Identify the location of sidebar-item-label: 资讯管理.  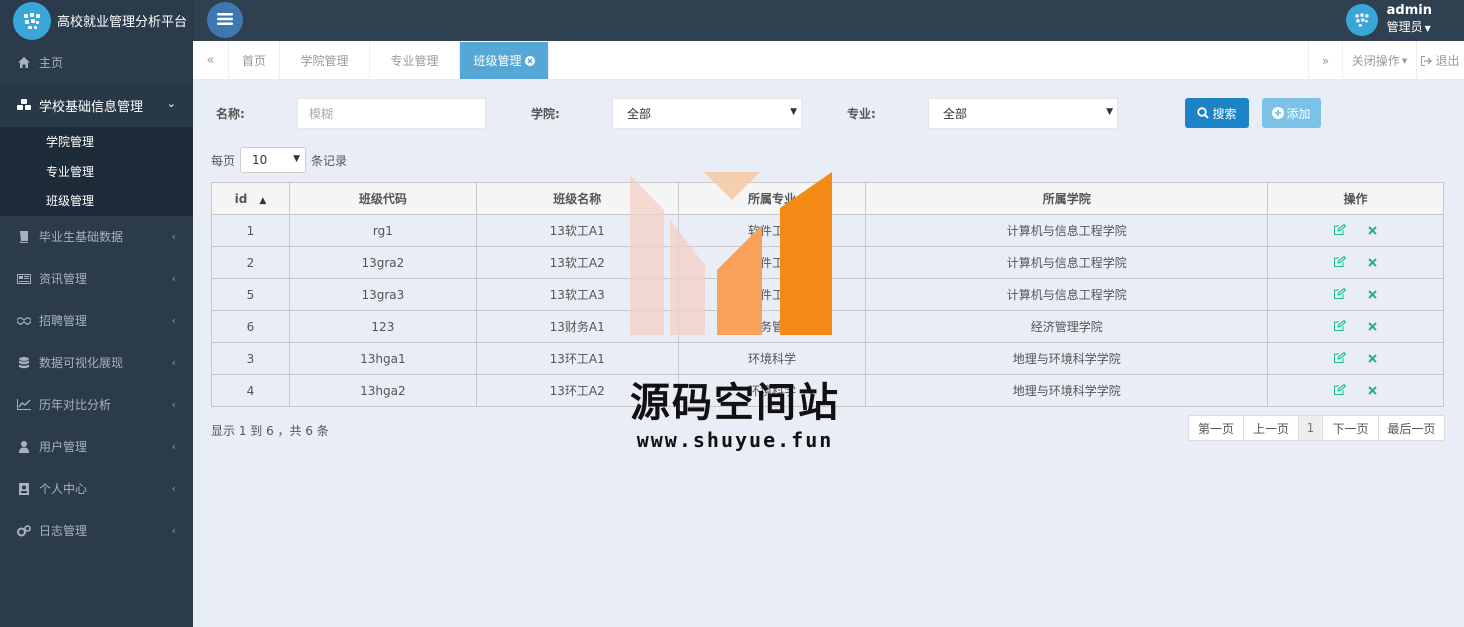
(63, 279).